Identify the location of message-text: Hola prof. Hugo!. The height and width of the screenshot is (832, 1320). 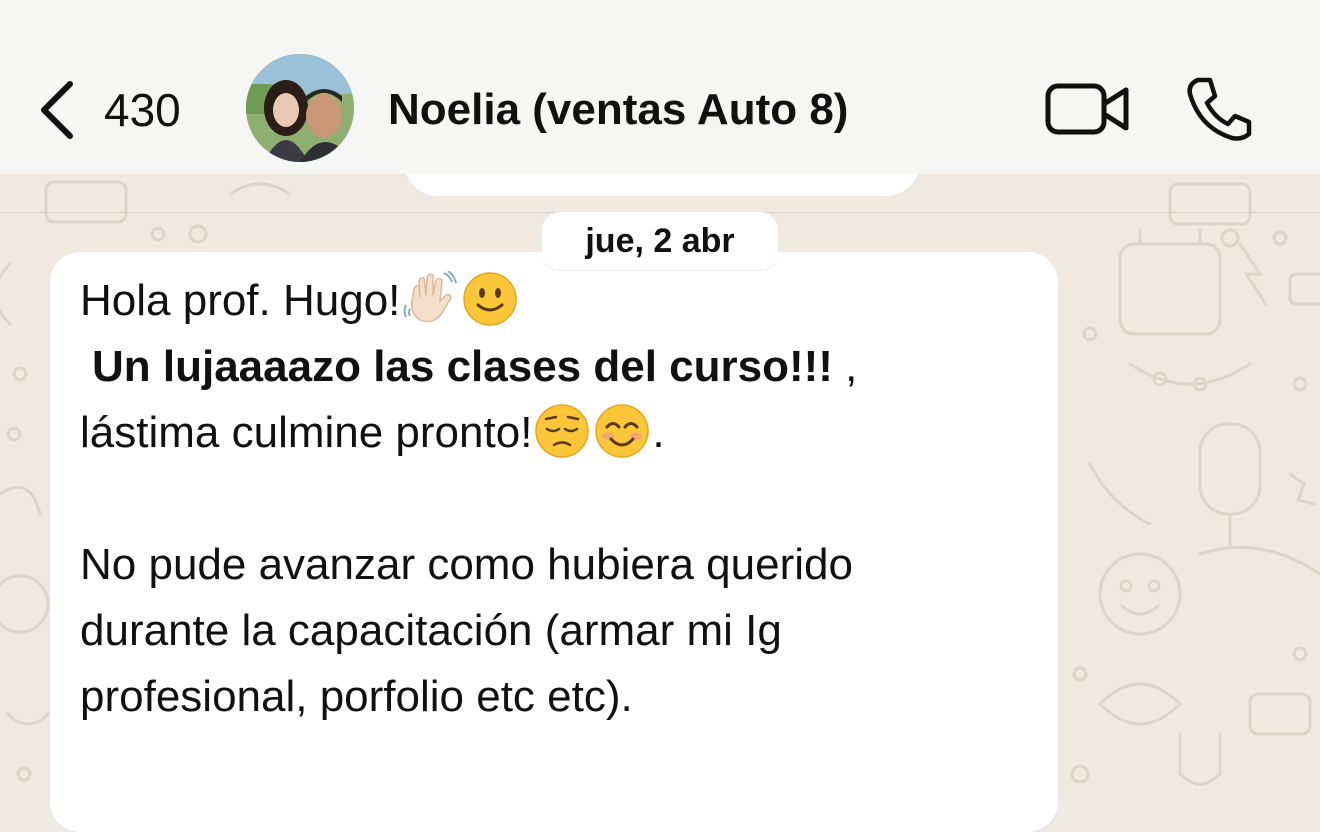
(240, 300).